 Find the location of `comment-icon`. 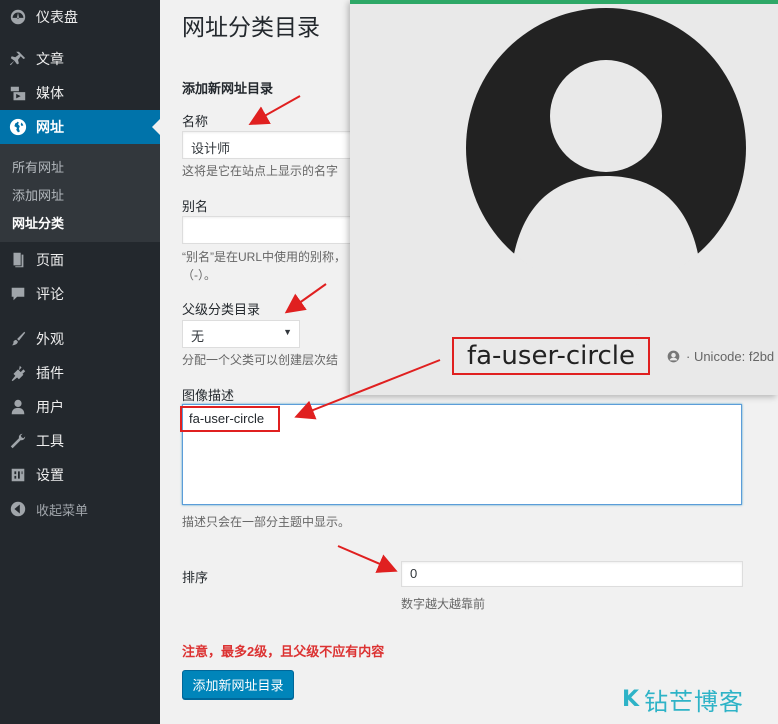

comment-icon is located at coordinates (18, 294).